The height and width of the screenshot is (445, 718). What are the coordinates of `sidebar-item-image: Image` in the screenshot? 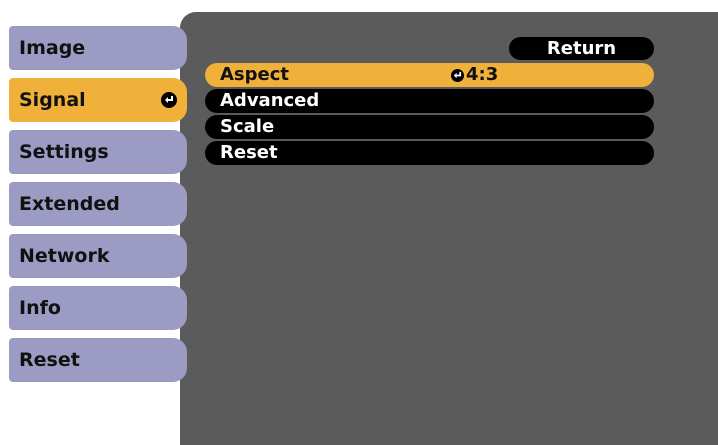 It's located at (98, 48).